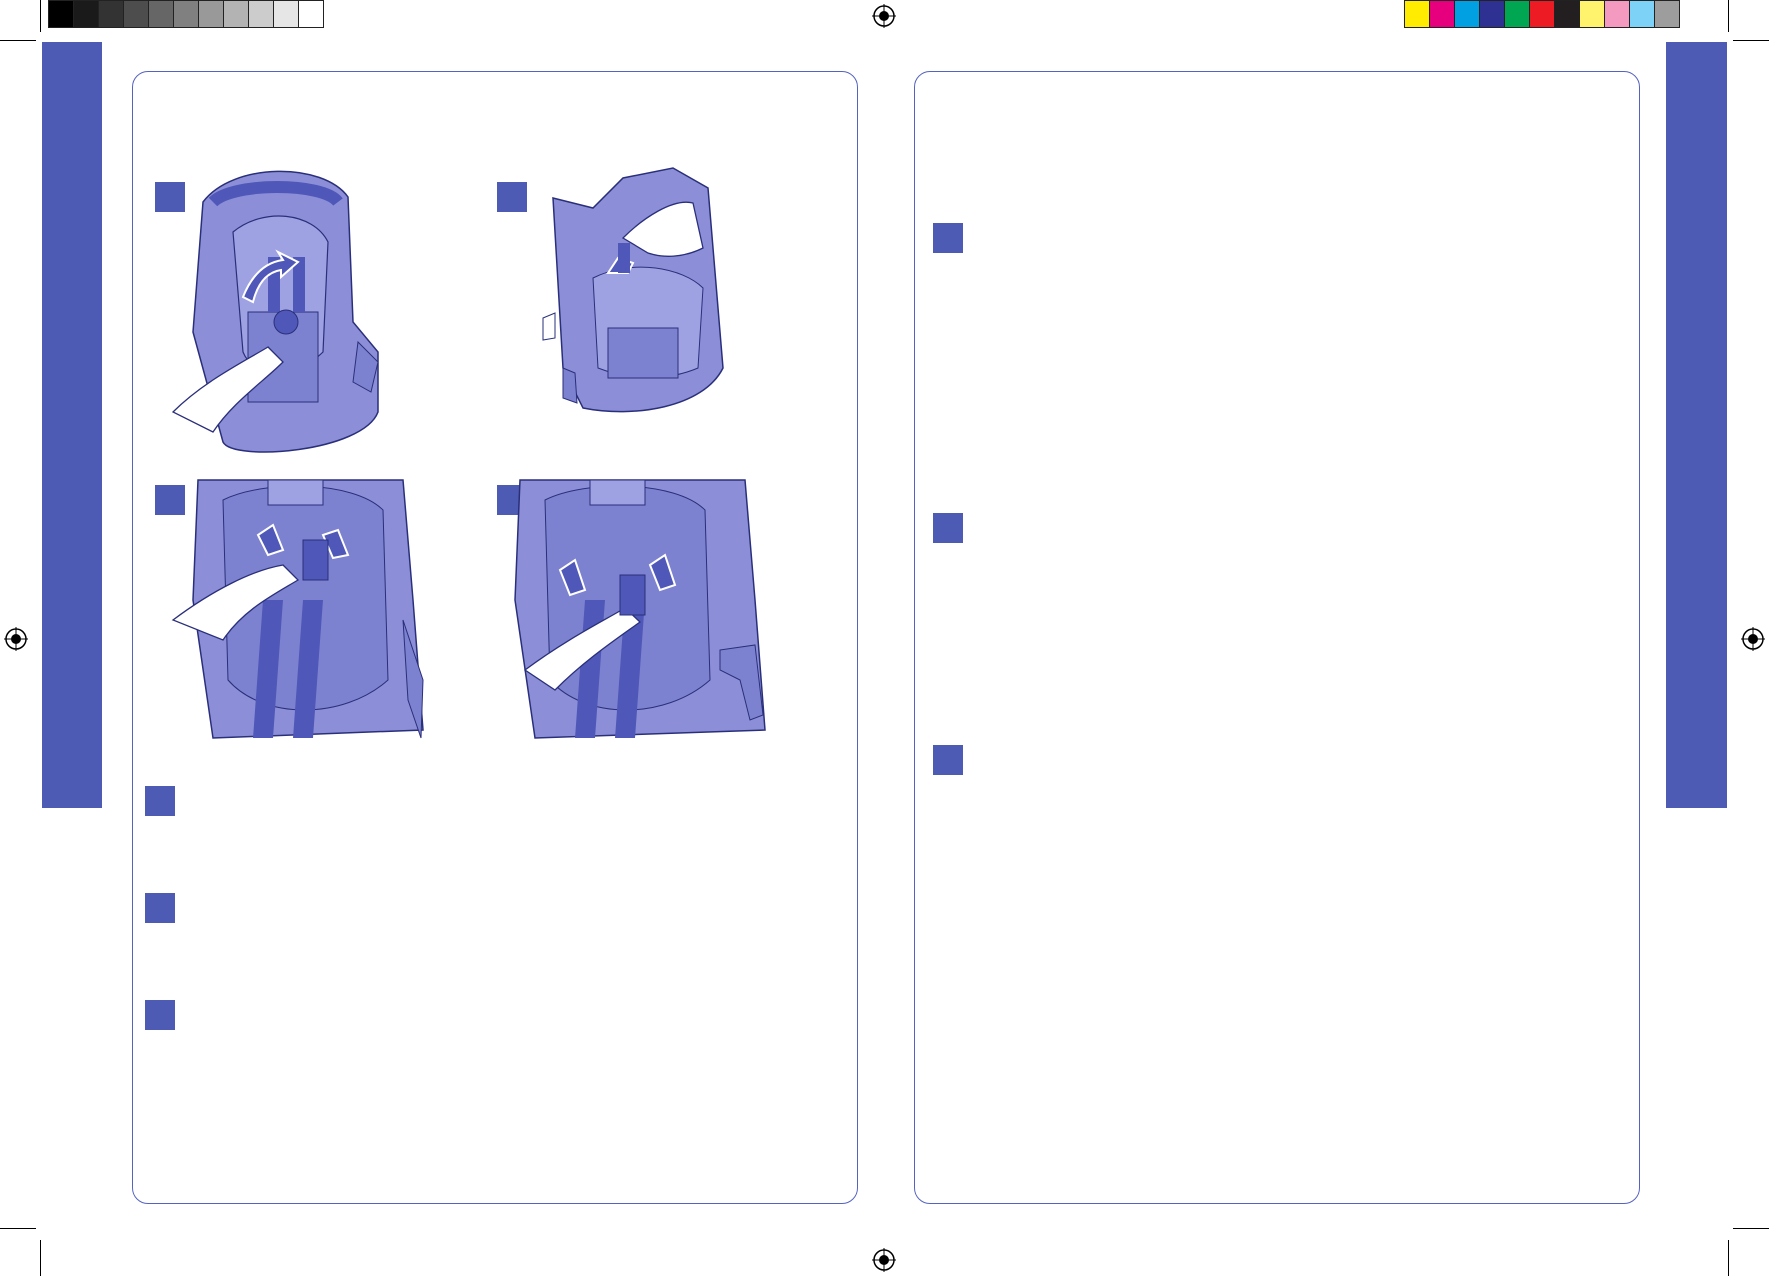 Image resolution: width=1769 pixels, height=1276 pixels. What do you see at coordinates (633, 290) in the screenshot?
I see `figure-2-carrier-side-illustration` at bounding box center [633, 290].